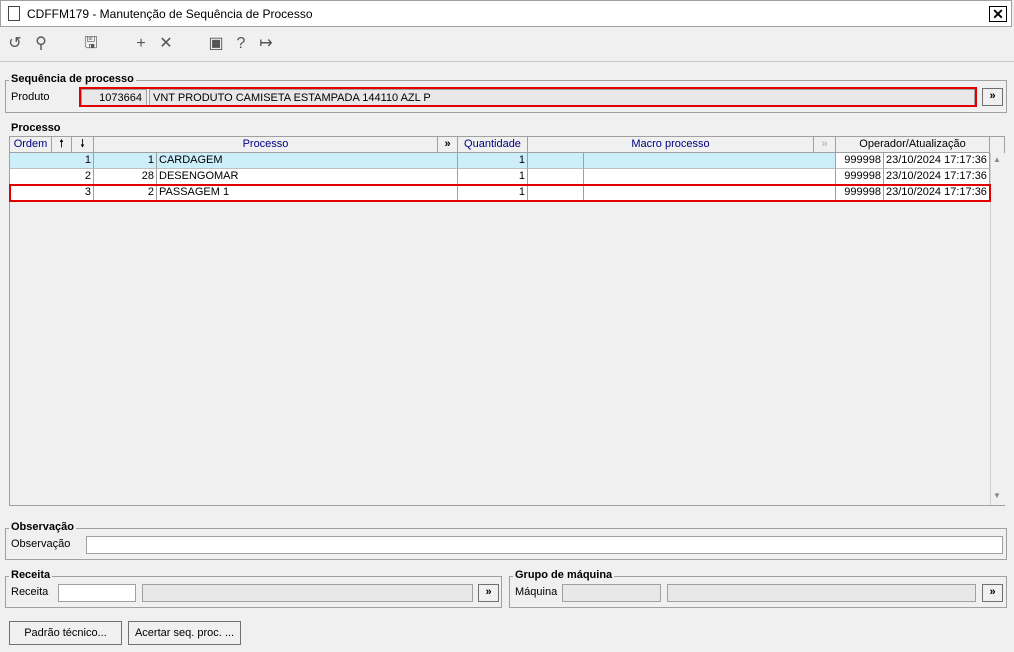  I want to click on move-up-icon: 🠕, so click(62, 145).